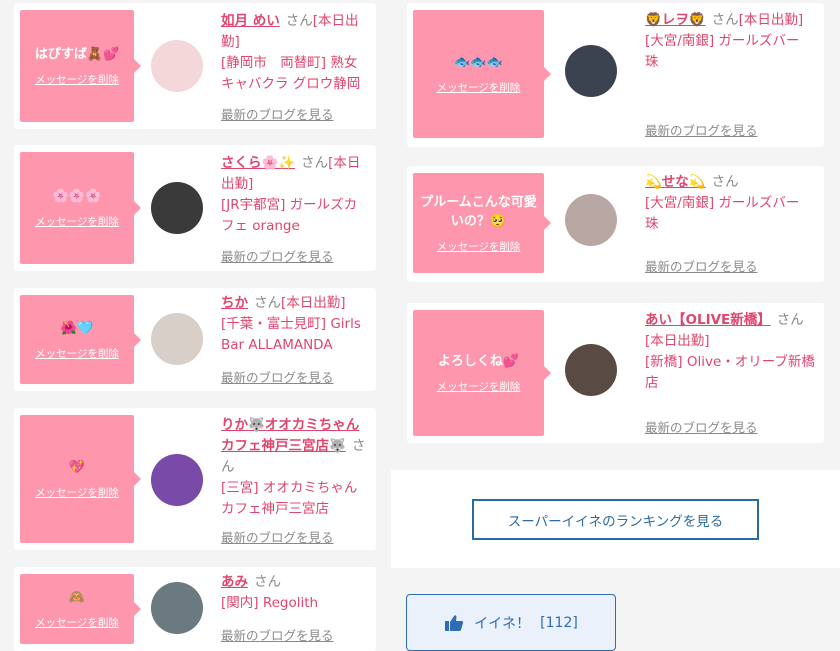 The image size is (840, 651). Describe the element at coordinates (675, 20) in the screenshot. I see `girl-name-link: 🦁レヲ🦁` at that location.